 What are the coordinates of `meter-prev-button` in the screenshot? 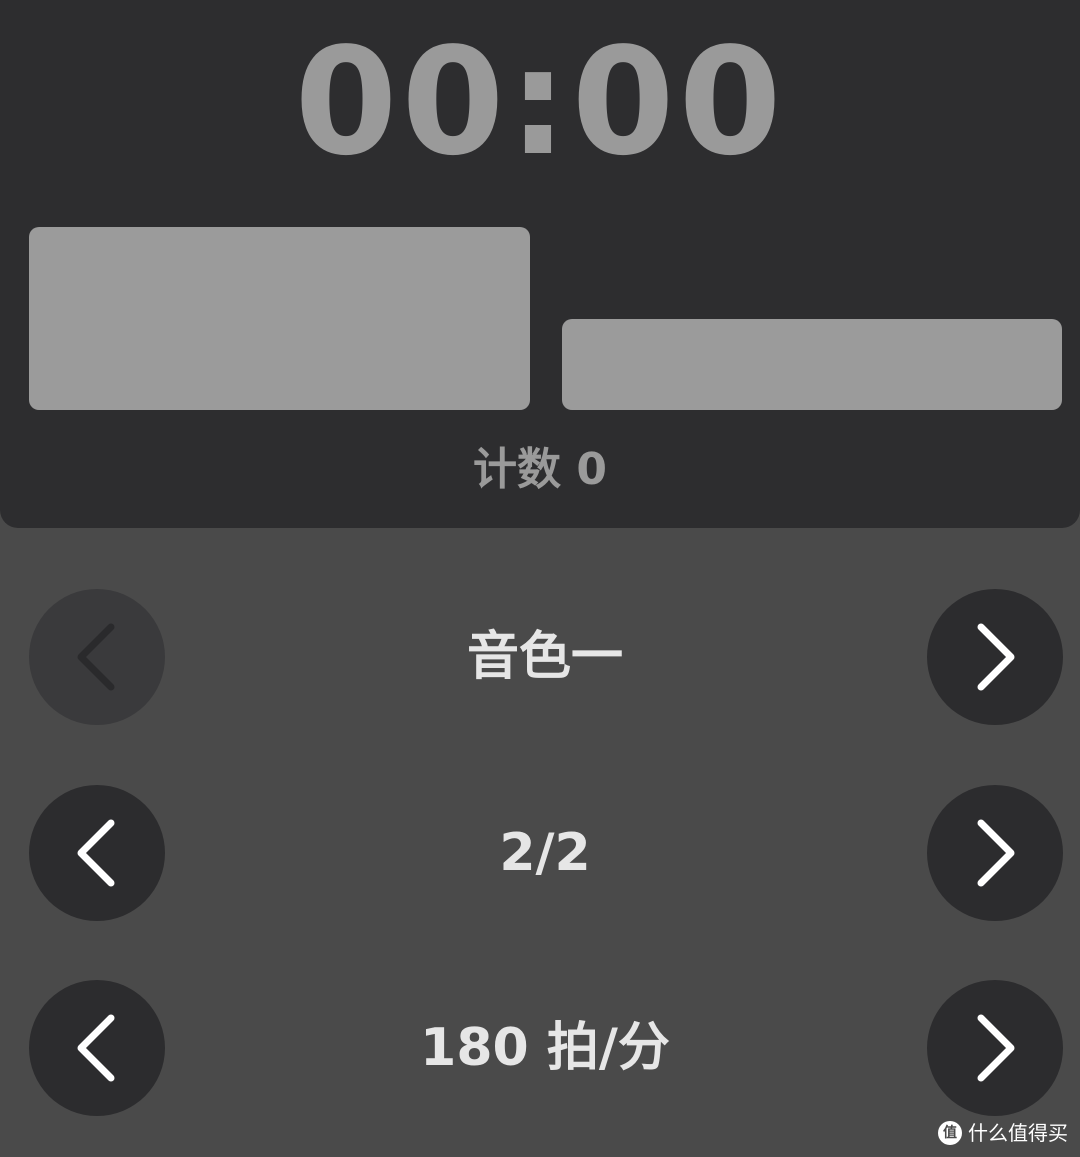 It's located at (97, 853).